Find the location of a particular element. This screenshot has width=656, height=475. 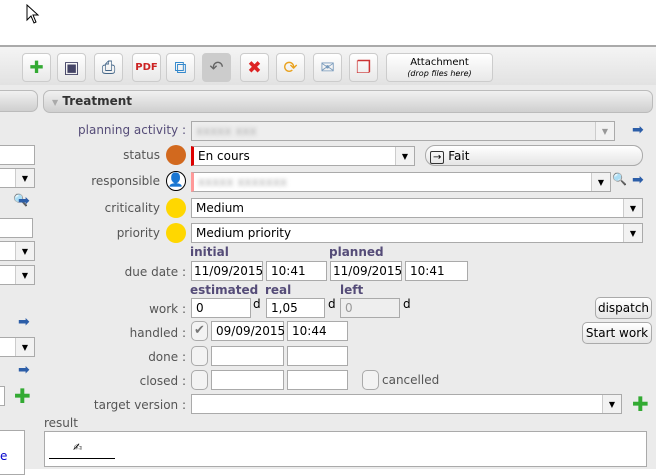

left-section-header is located at coordinates (19, 101).